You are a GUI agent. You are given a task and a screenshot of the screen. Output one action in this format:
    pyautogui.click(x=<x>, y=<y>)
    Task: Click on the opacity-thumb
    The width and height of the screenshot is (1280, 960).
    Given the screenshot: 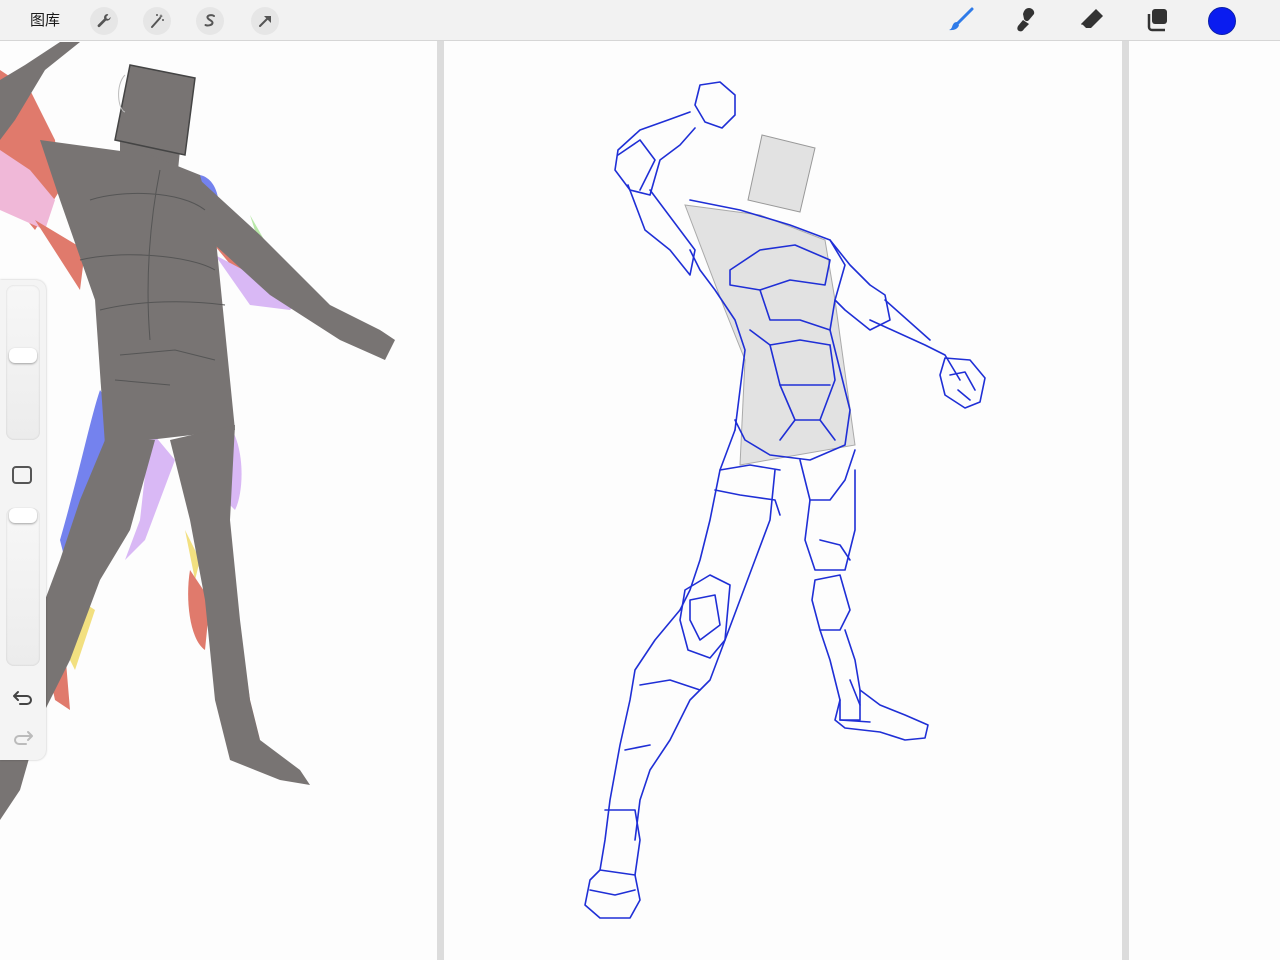 What is the action you would take?
    pyautogui.click(x=23, y=515)
    